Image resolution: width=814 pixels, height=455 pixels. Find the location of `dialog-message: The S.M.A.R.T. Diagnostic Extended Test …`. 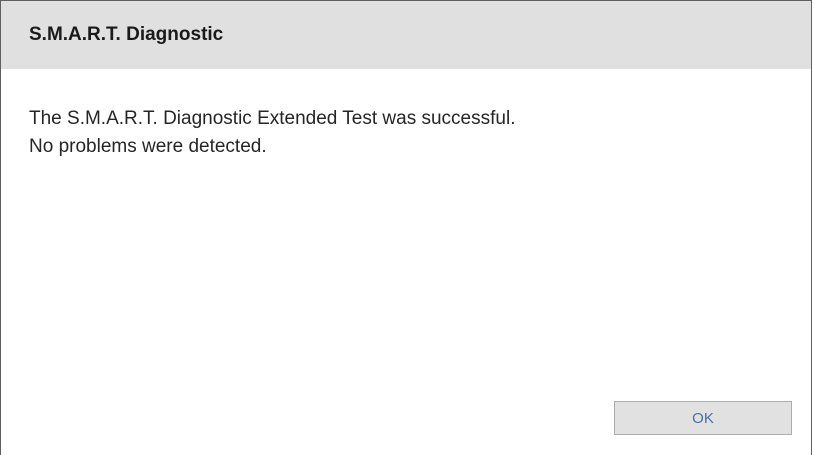

dialog-message: The S.M.A.R.T. Diagnostic Extended Test … is located at coordinates (272, 133).